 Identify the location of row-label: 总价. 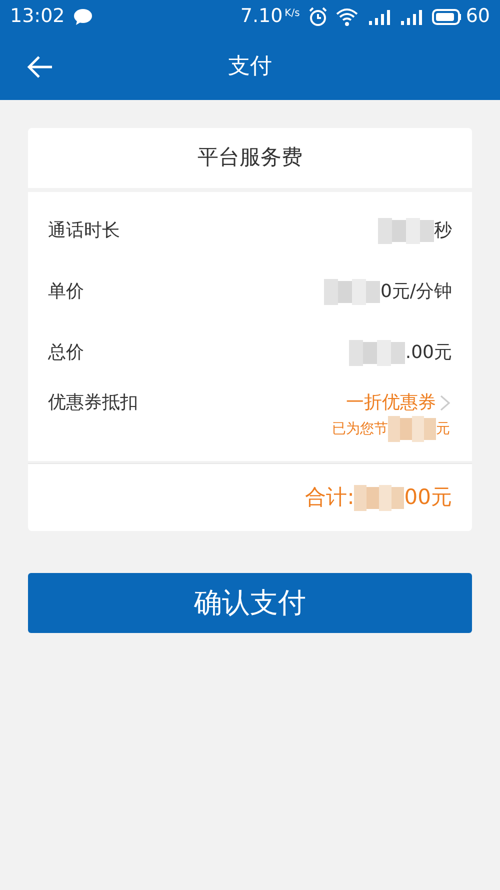
(66, 353).